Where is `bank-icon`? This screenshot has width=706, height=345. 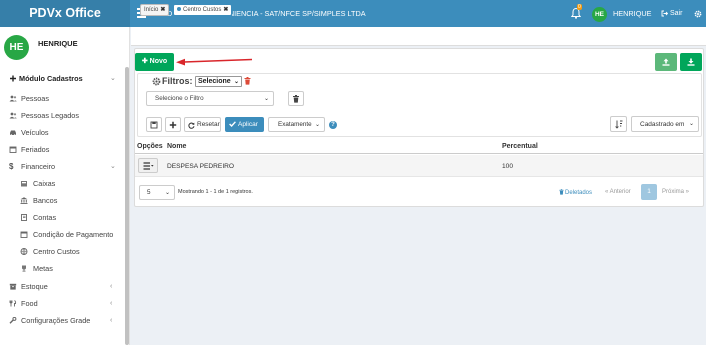 bank-icon is located at coordinates (24, 200).